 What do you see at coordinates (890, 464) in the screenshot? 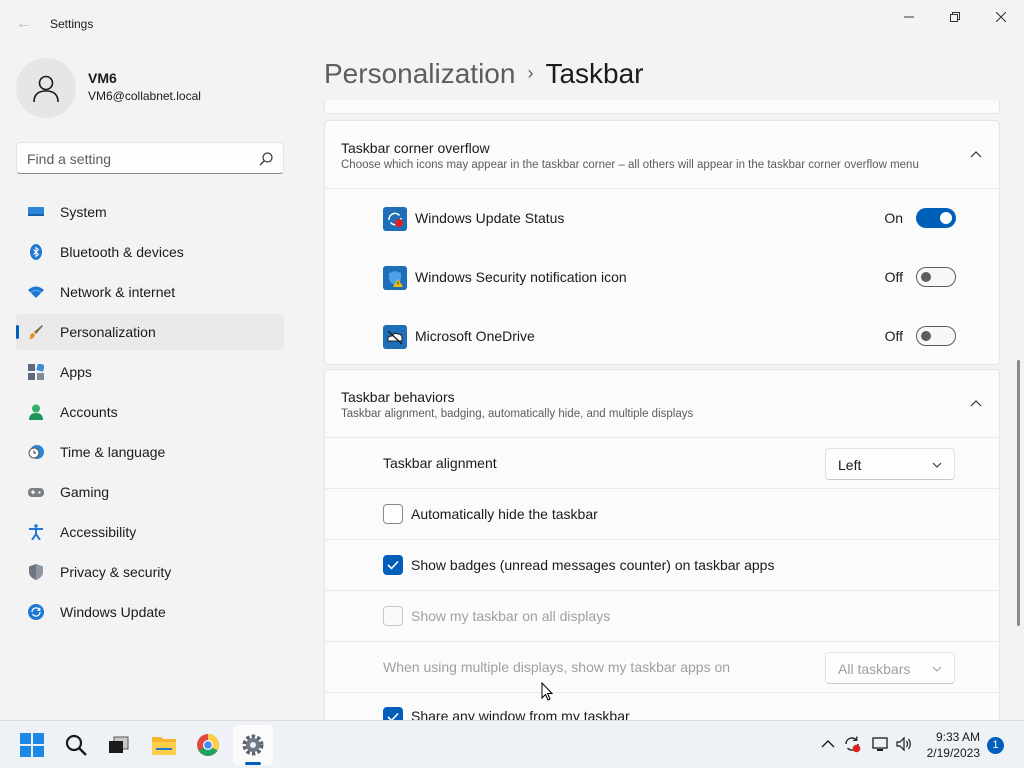
I see `alignment-dropdown: Left` at bounding box center [890, 464].